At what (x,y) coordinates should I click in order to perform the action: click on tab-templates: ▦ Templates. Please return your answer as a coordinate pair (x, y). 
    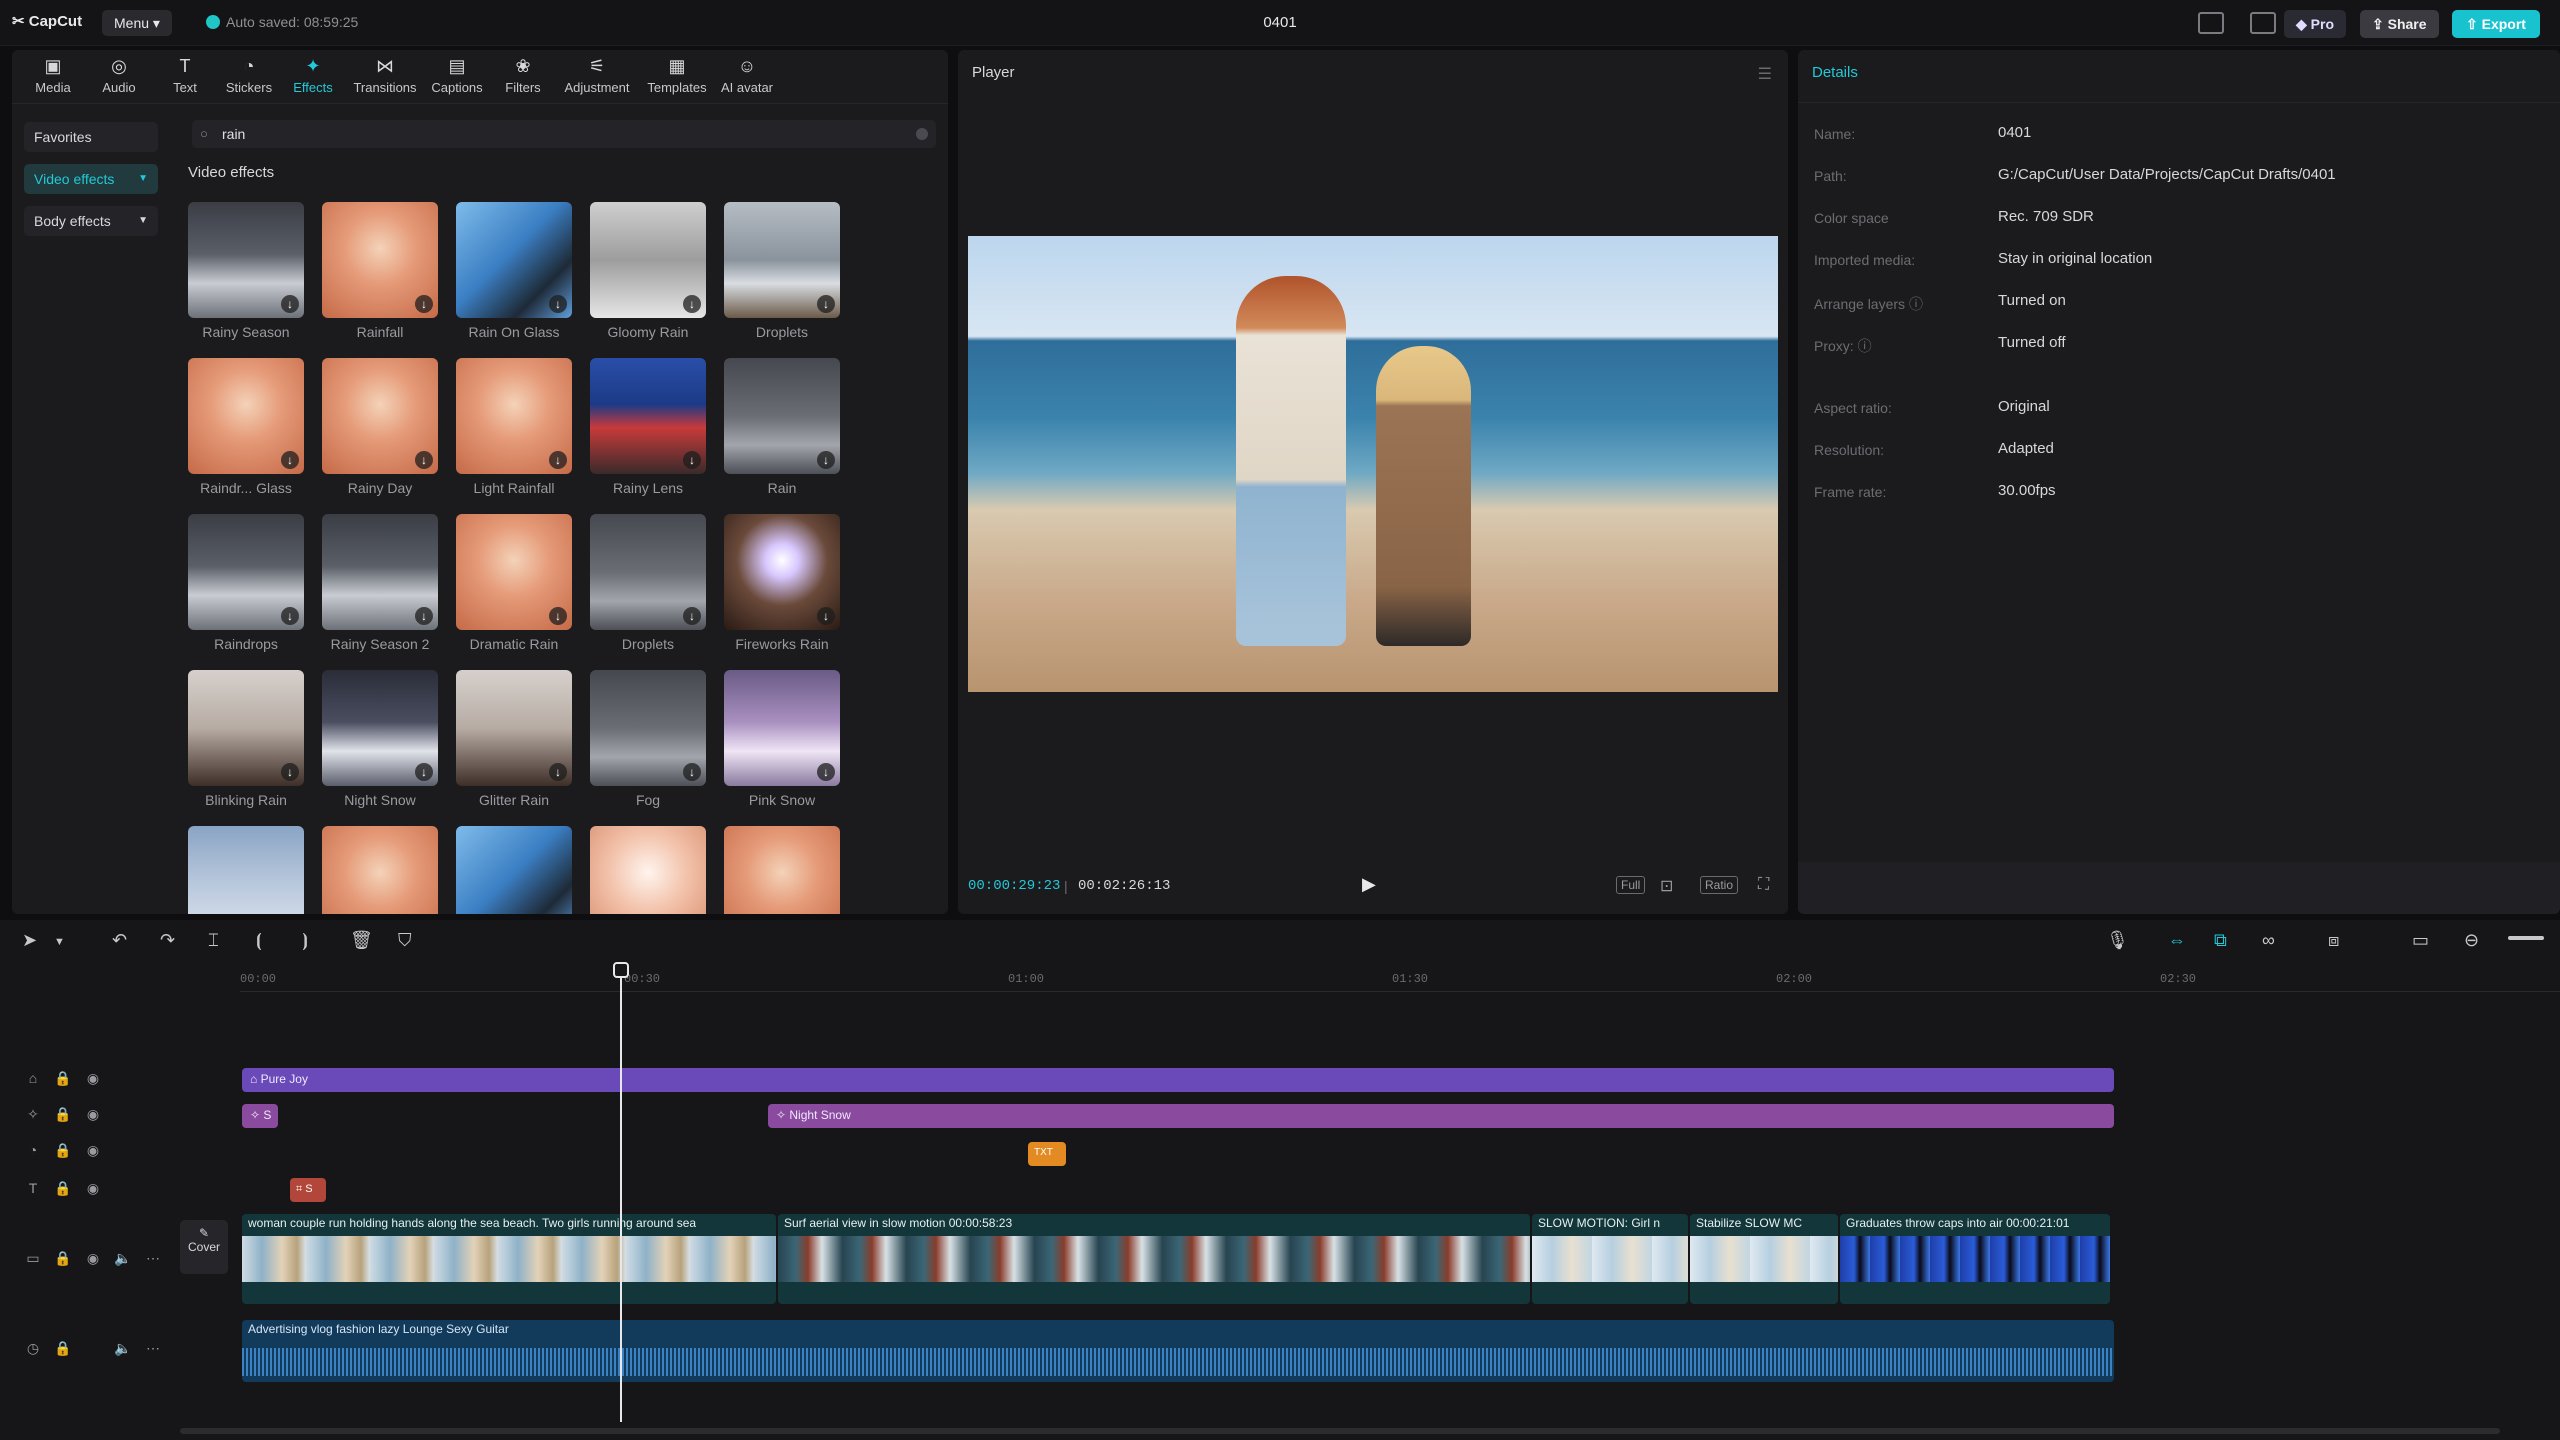
    Looking at the image, I should click on (677, 75).